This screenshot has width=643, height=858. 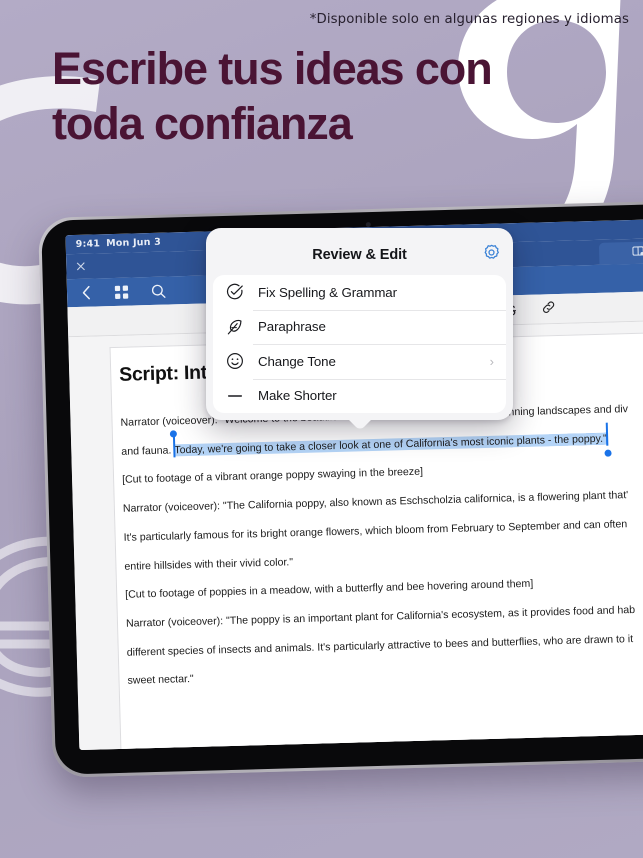 I want to click on minus-icon, so click(x=234, y=395).